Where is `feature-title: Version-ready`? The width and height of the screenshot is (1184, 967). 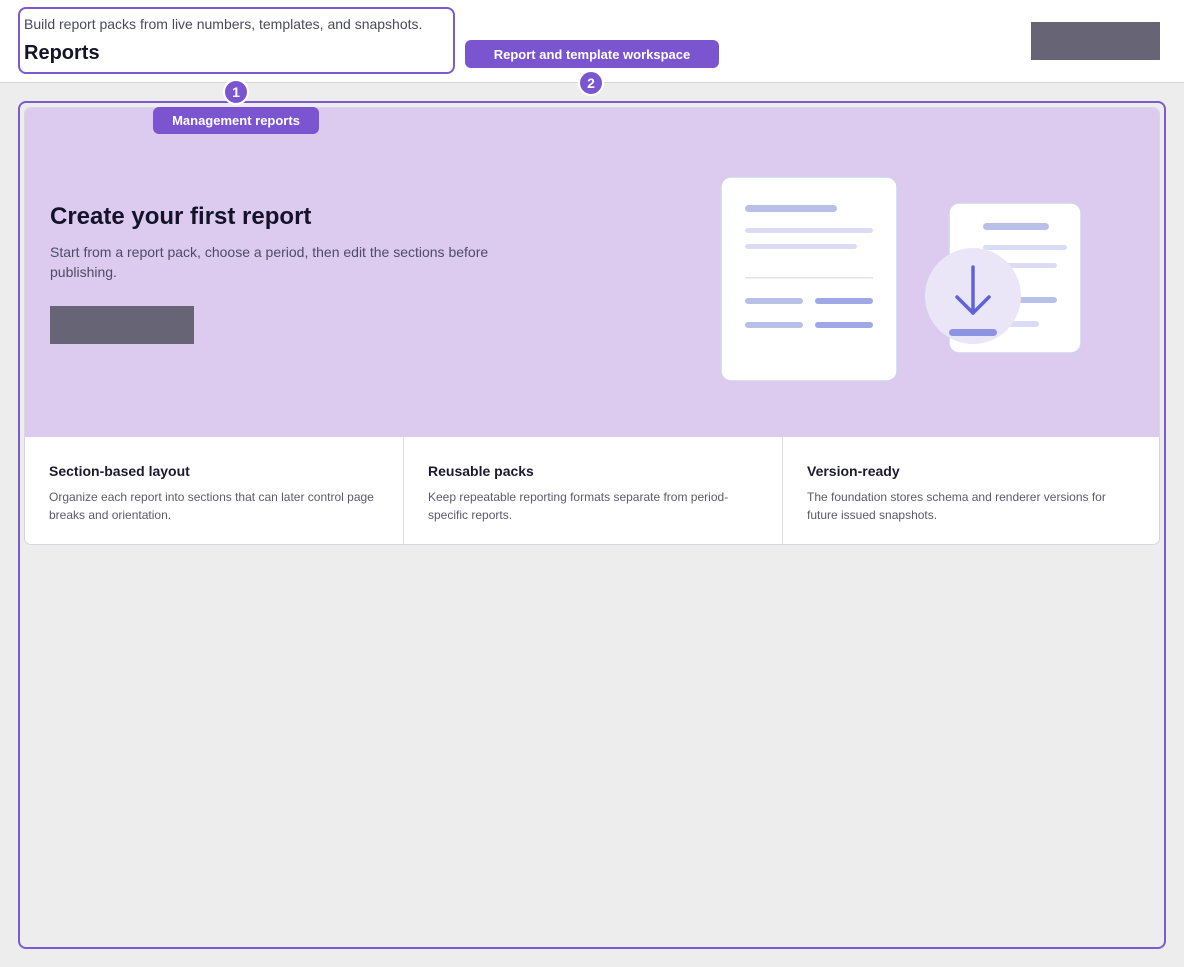
feature-title: Version-ready is located at coordinates (853, 471).